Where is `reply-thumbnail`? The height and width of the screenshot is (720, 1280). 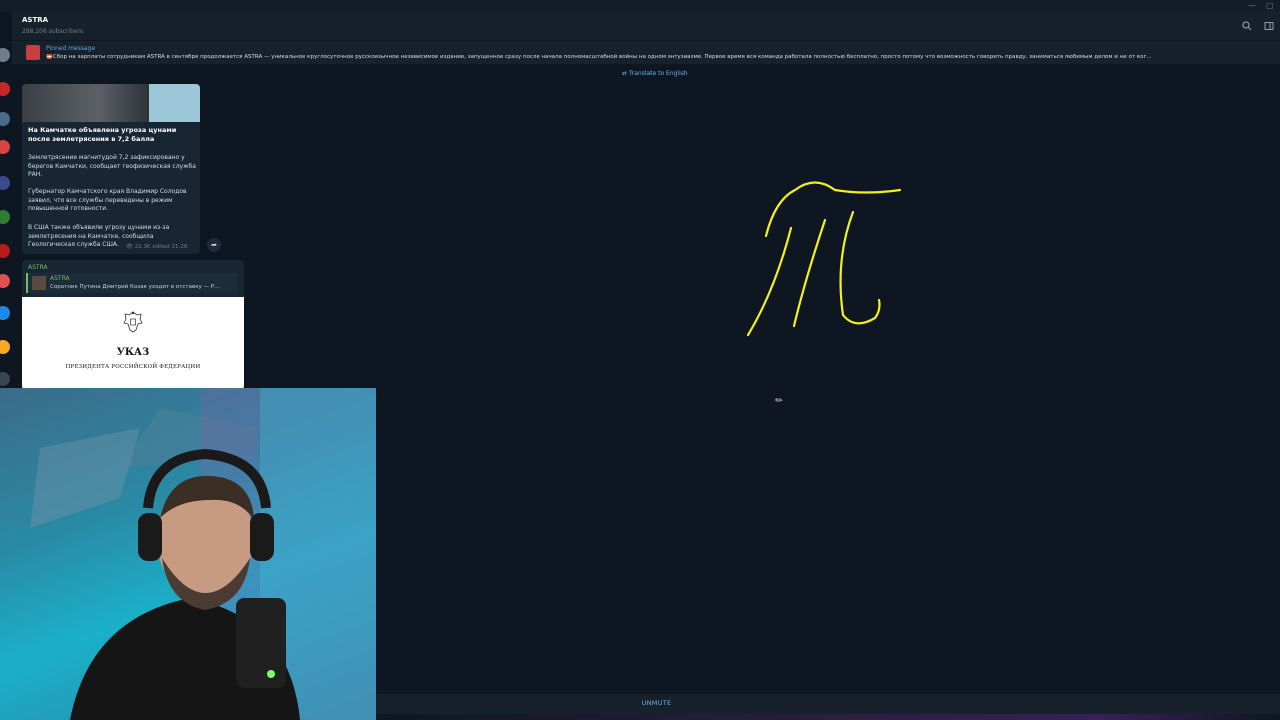
reply-thumbnail is located at coordinates (39, 283).